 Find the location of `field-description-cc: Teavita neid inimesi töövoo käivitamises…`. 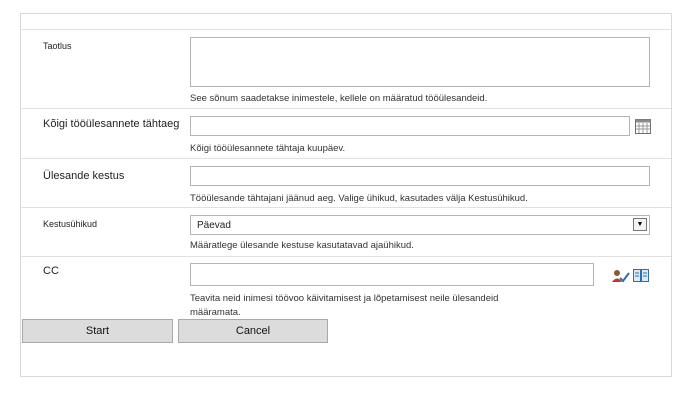

field-description-cc: Teavita neid inimesi töövoo käivitamises… is located at coordinates (344, 298).